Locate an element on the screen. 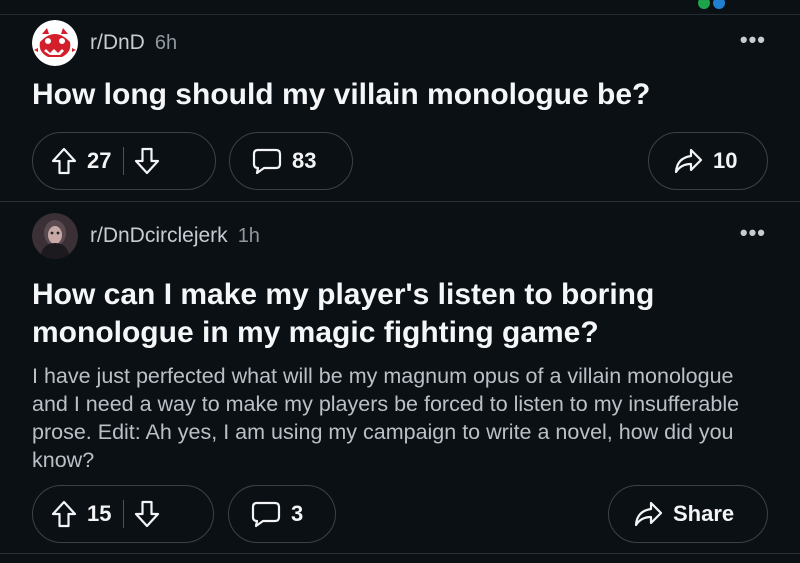  share-button: Share is located at coordinates (688, 514).